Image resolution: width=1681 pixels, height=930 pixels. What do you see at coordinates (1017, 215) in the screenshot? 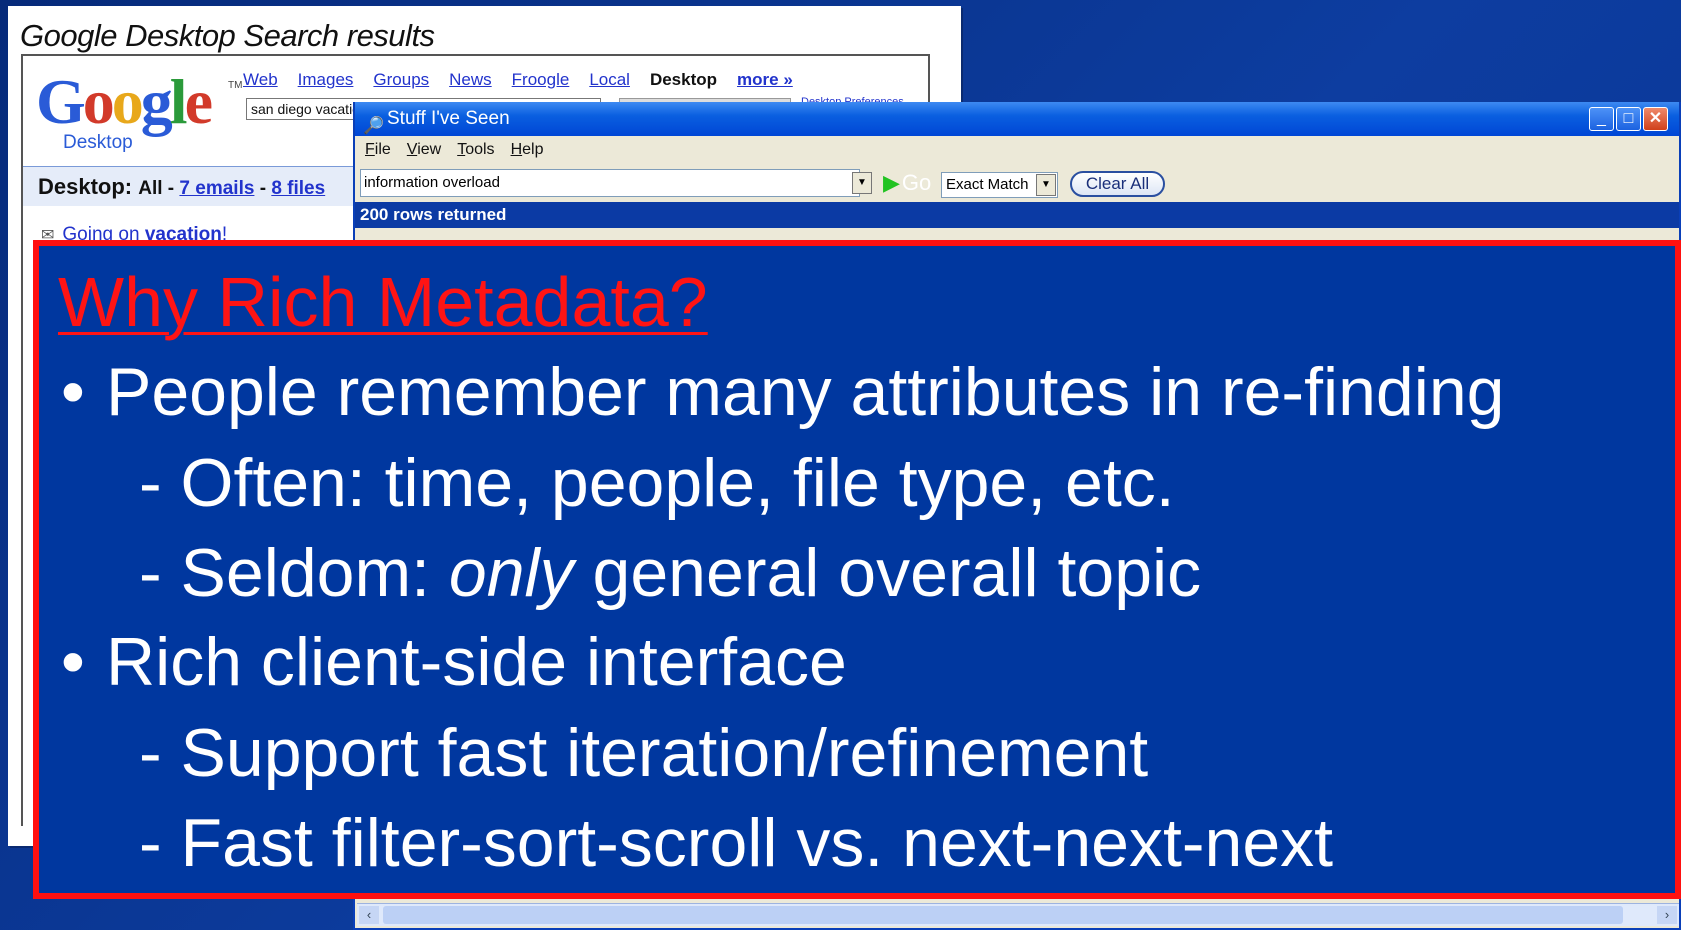
I see `rows-returned-status: 200 rows returned` at bounding box center [1017, 215].